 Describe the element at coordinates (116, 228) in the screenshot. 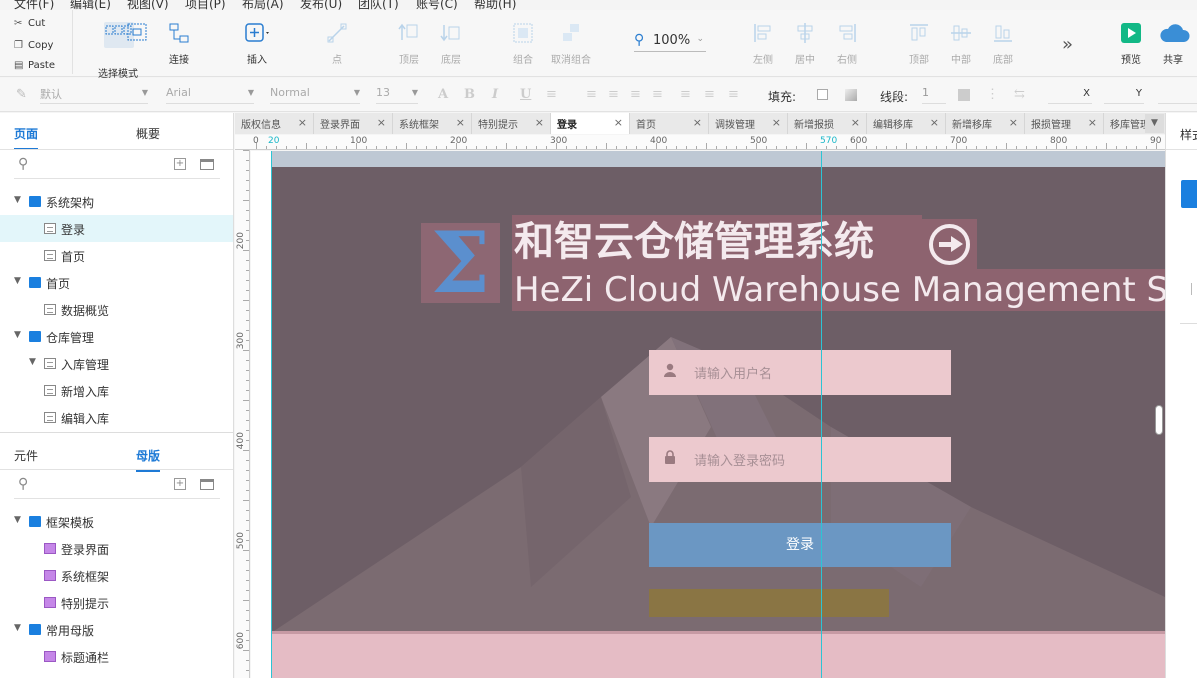

I see `tree-page: 登录` at that location.